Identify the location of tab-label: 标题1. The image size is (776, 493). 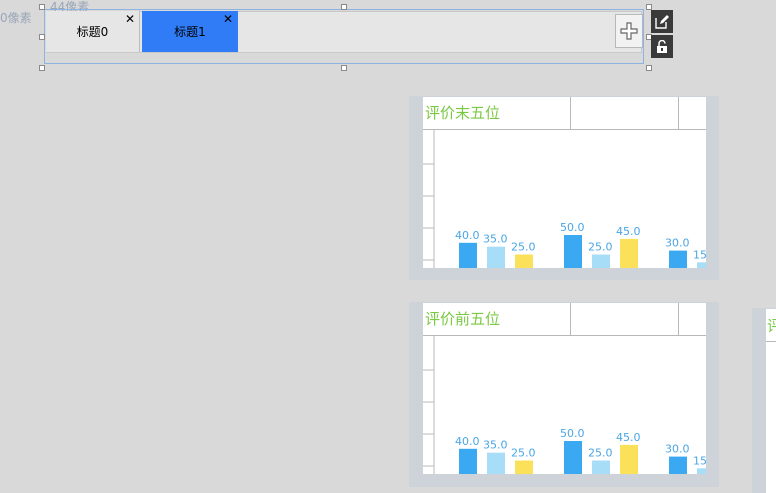
(190, 32).